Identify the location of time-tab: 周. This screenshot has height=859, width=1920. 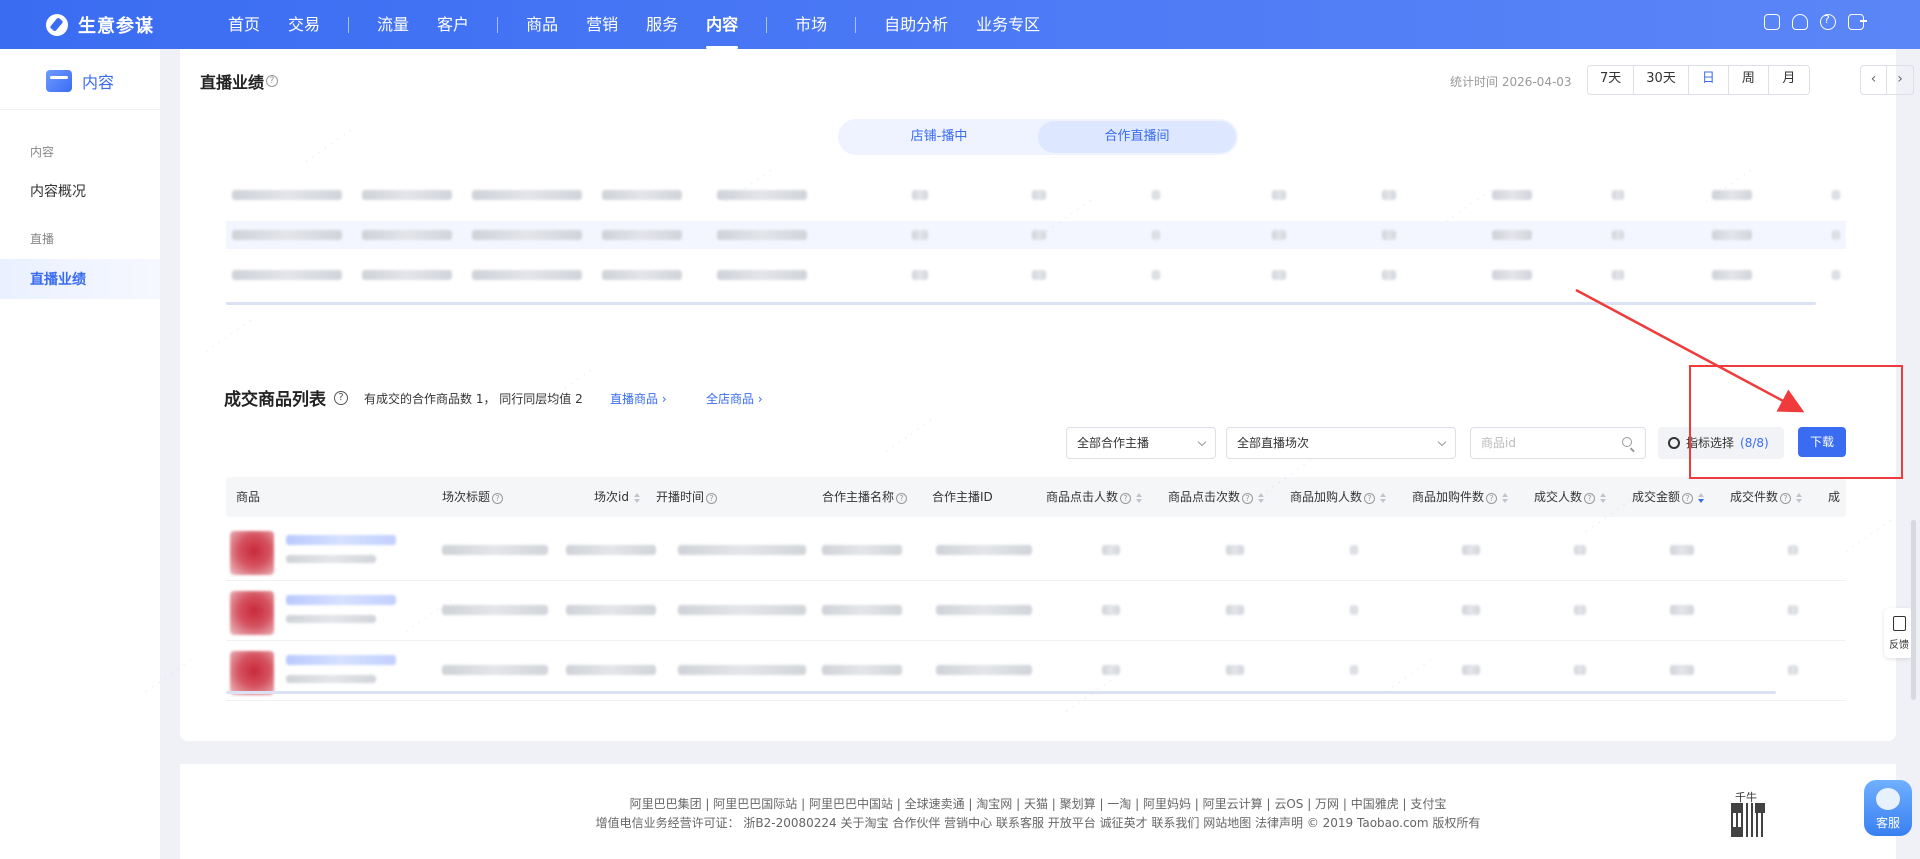
(1748, 80).